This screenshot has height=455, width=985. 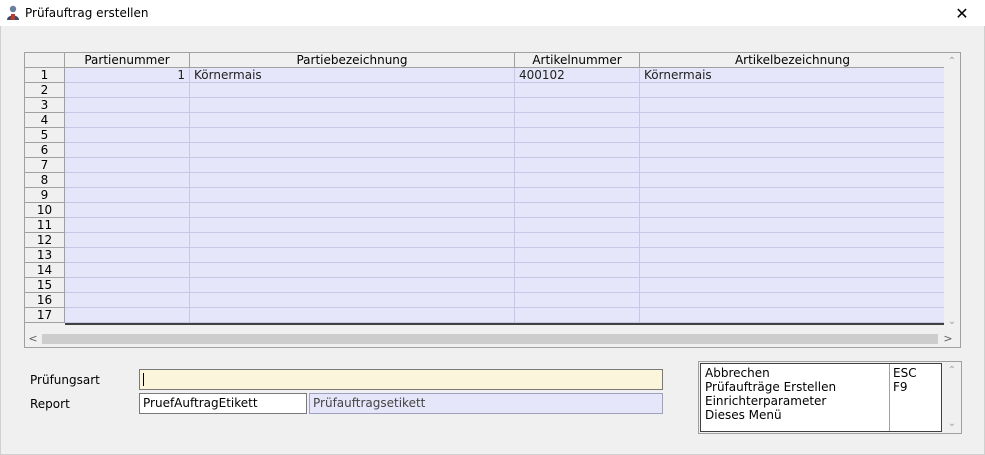 I want to click on row-number: 13, so click(x=45, y=255).